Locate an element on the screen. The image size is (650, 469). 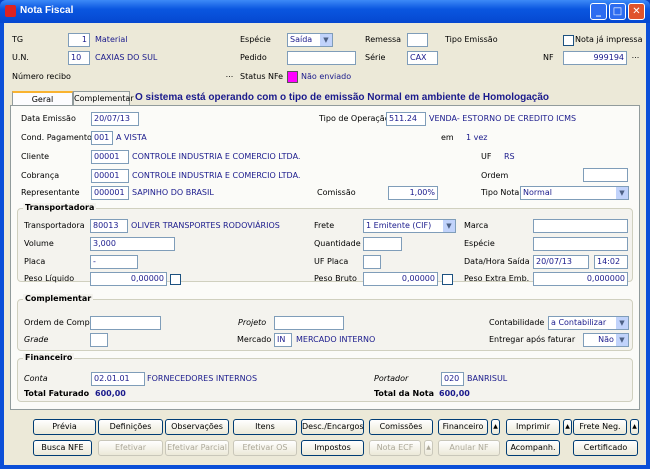
nota-ecf-menu-arrow: ▲ is located at coordinates (428, 448).